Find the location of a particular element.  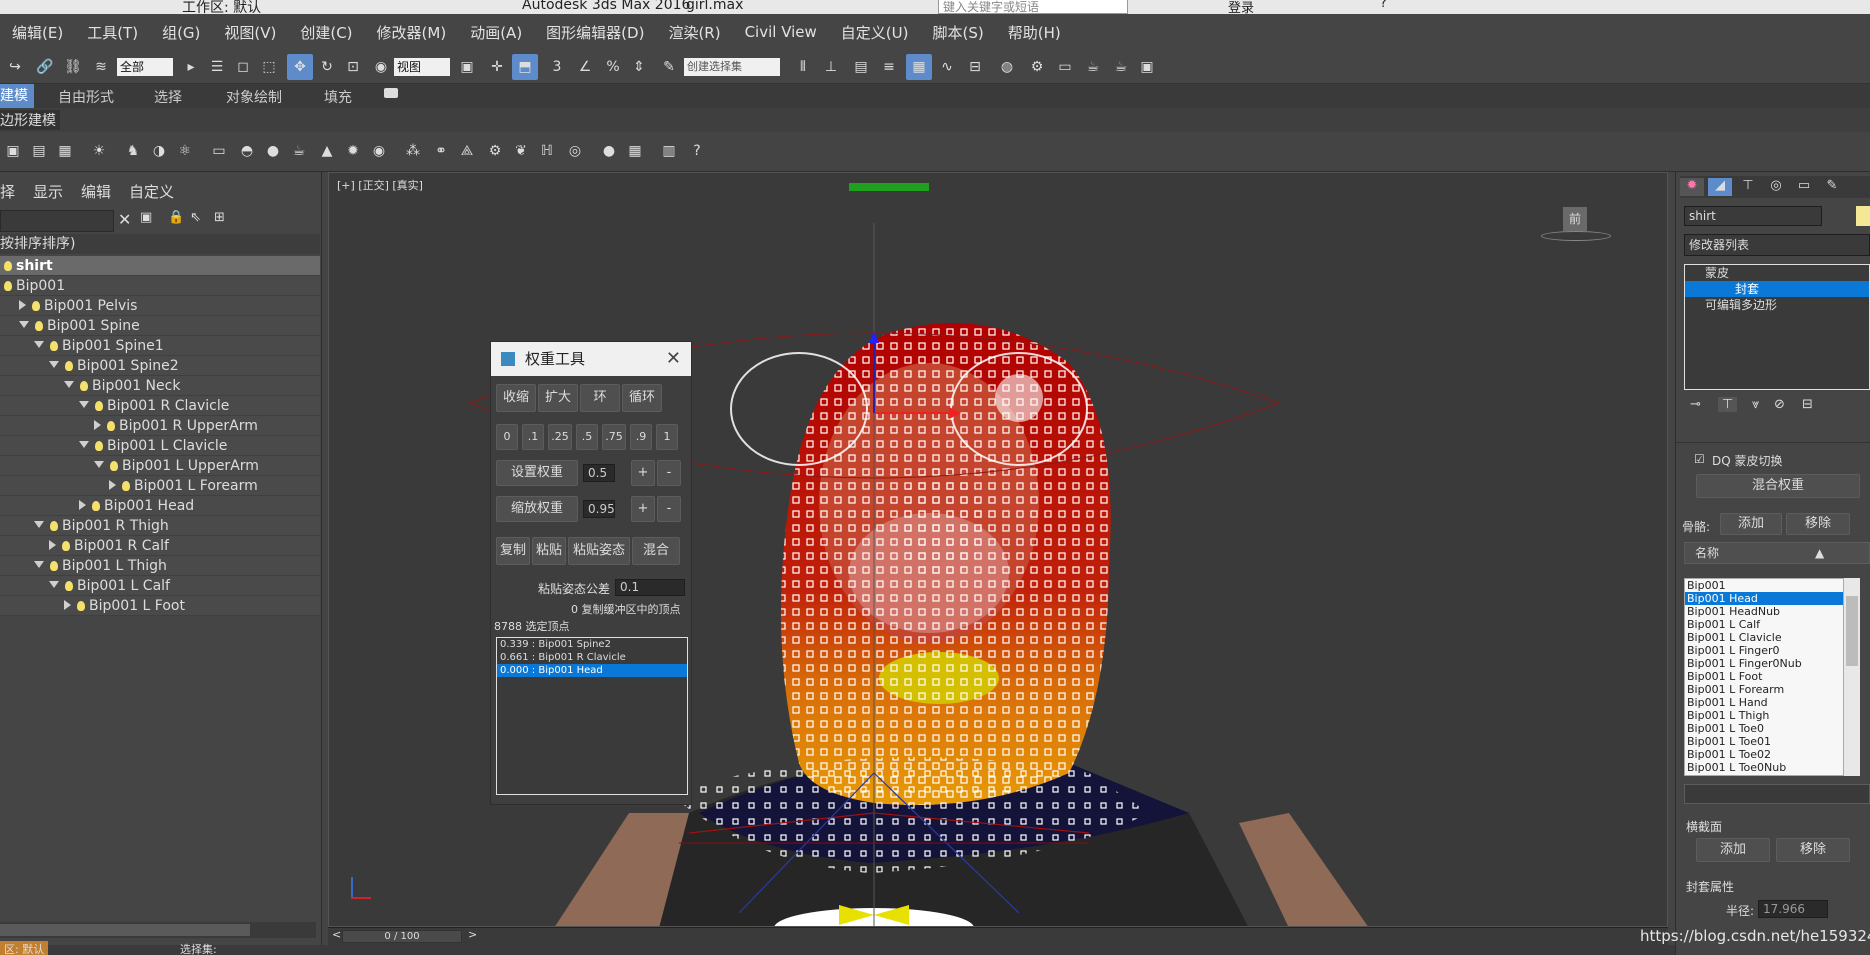

ribbon-panel-polygon-modeling: 边形建模 is located at coordinates (30, 120).